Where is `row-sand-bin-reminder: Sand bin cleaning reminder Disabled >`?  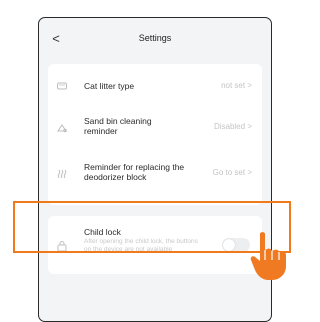
row-sand-bin-reminder: Sand bin cleaning reminder Disabled > is located at coordinates (155, 128).